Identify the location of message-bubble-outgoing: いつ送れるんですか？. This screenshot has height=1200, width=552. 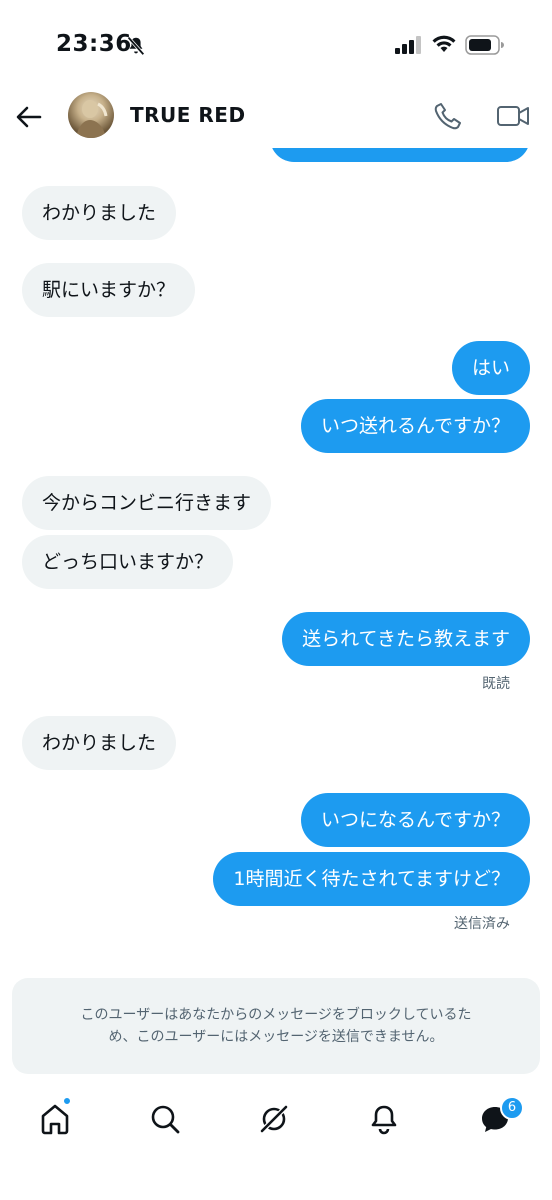
(415, 426).